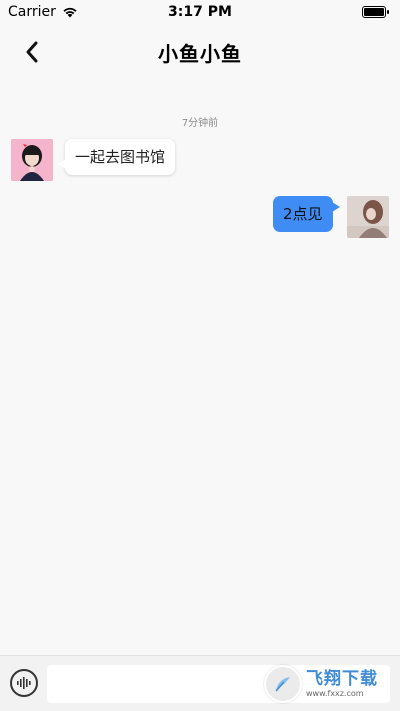 This screenshot has width=400, height=711. I want to click on status-left: Carrier, so click(43, 12).